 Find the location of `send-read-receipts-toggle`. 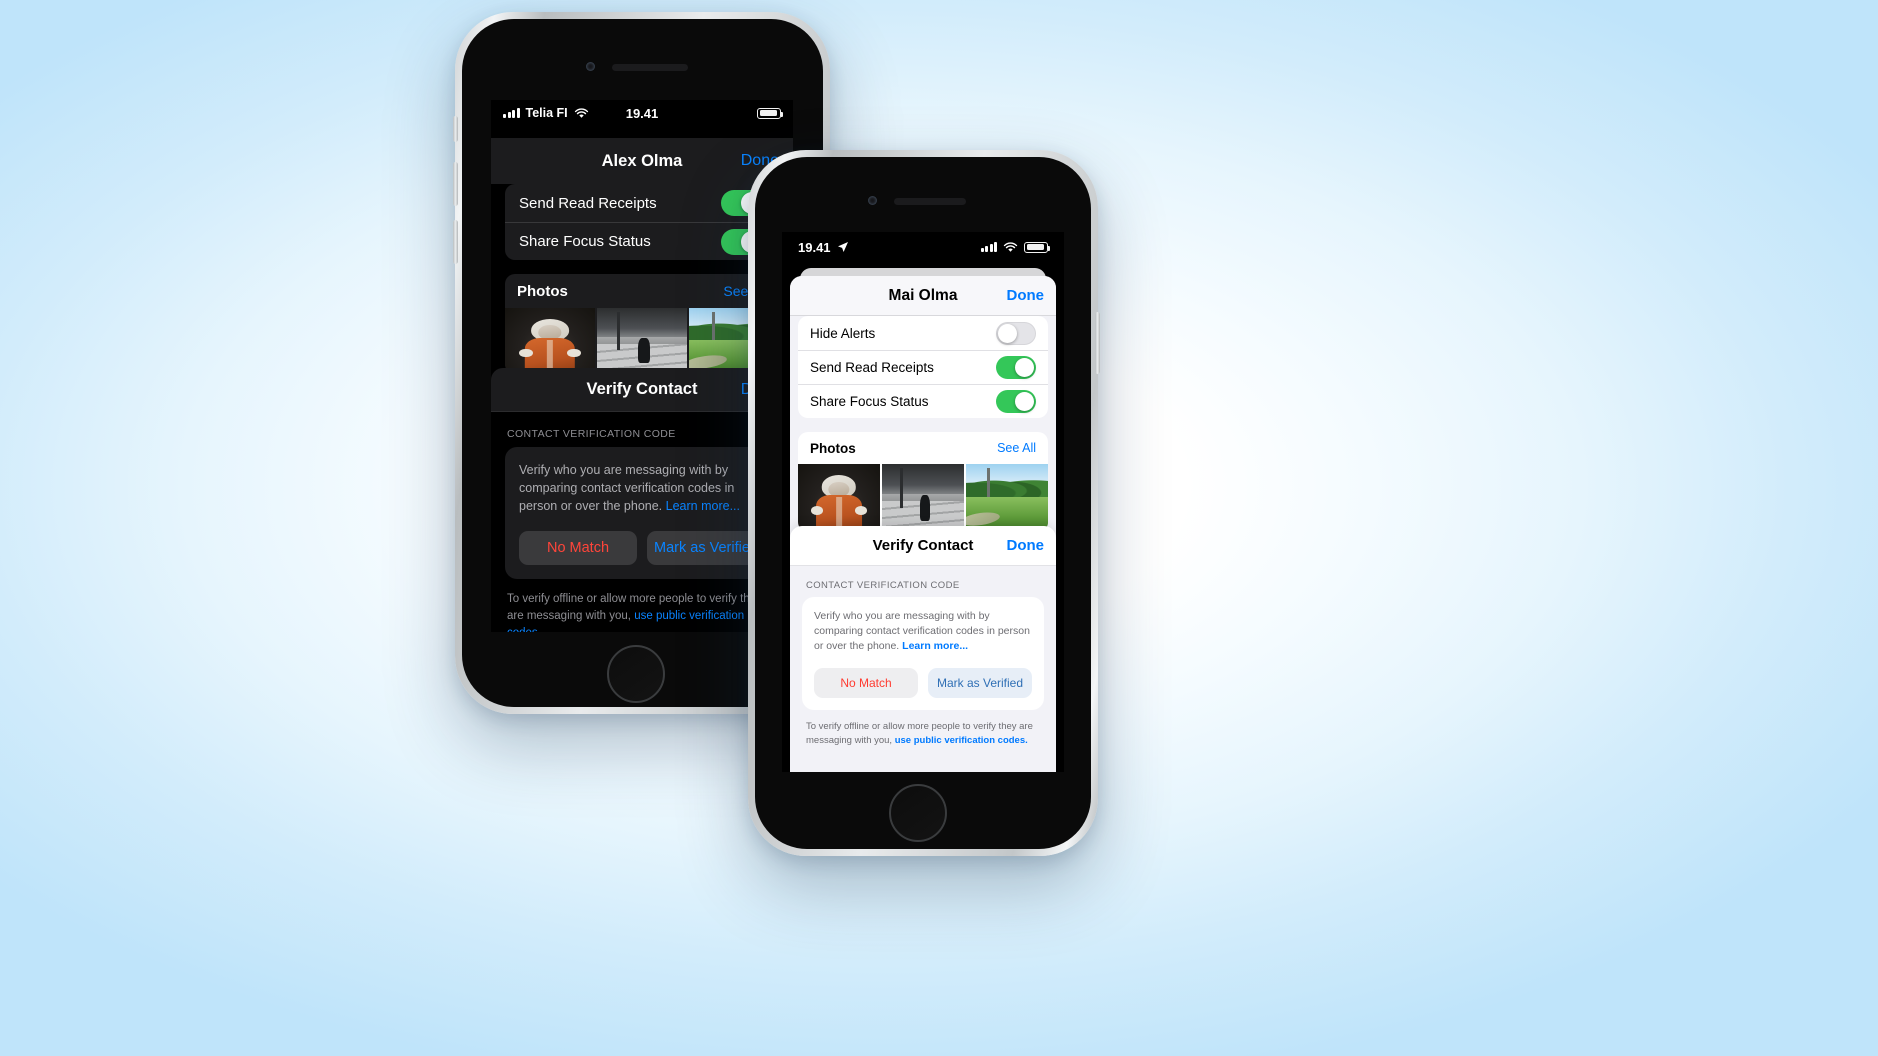

send-read-receipts-toggle is located at coordinates (1016, 367).